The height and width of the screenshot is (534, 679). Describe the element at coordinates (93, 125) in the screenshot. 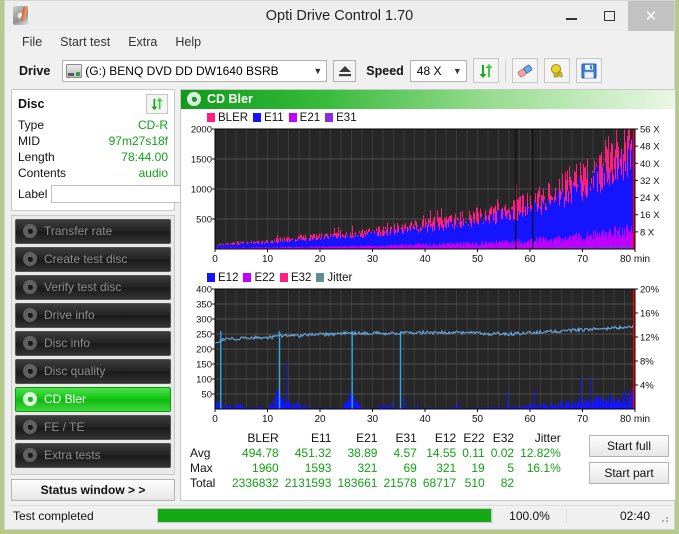

I see `disc-row-type: Type CD-R` at that location.